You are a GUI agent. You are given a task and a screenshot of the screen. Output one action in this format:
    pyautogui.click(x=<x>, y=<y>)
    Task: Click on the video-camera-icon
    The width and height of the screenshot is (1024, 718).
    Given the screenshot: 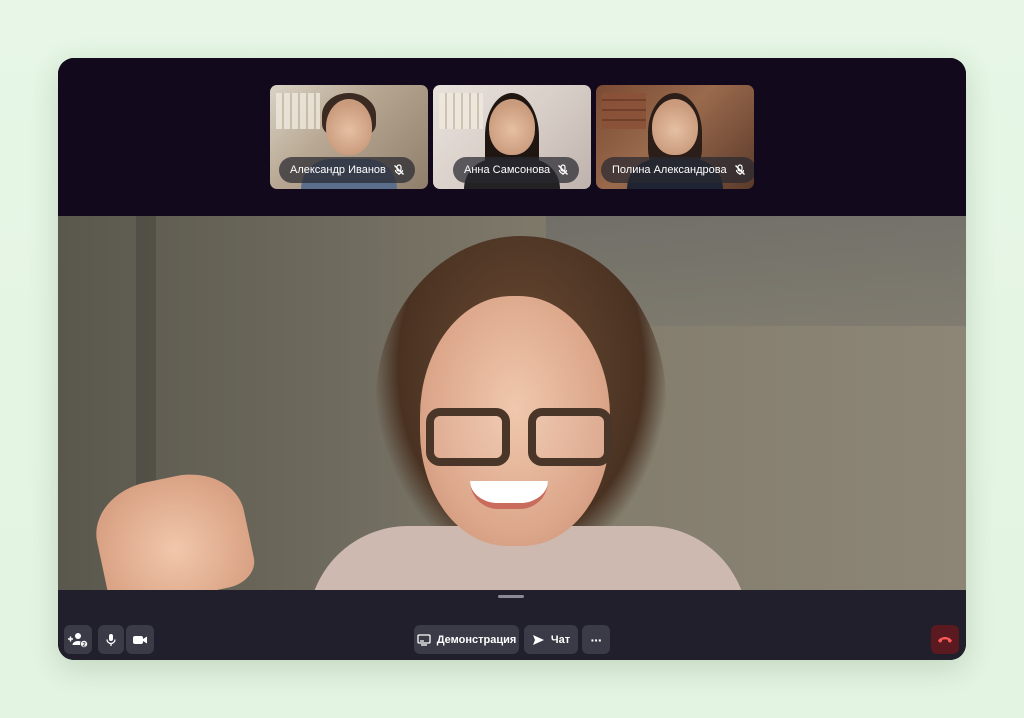 What is the action you would take?
    pyautogui.click(x=140, y=639)
    